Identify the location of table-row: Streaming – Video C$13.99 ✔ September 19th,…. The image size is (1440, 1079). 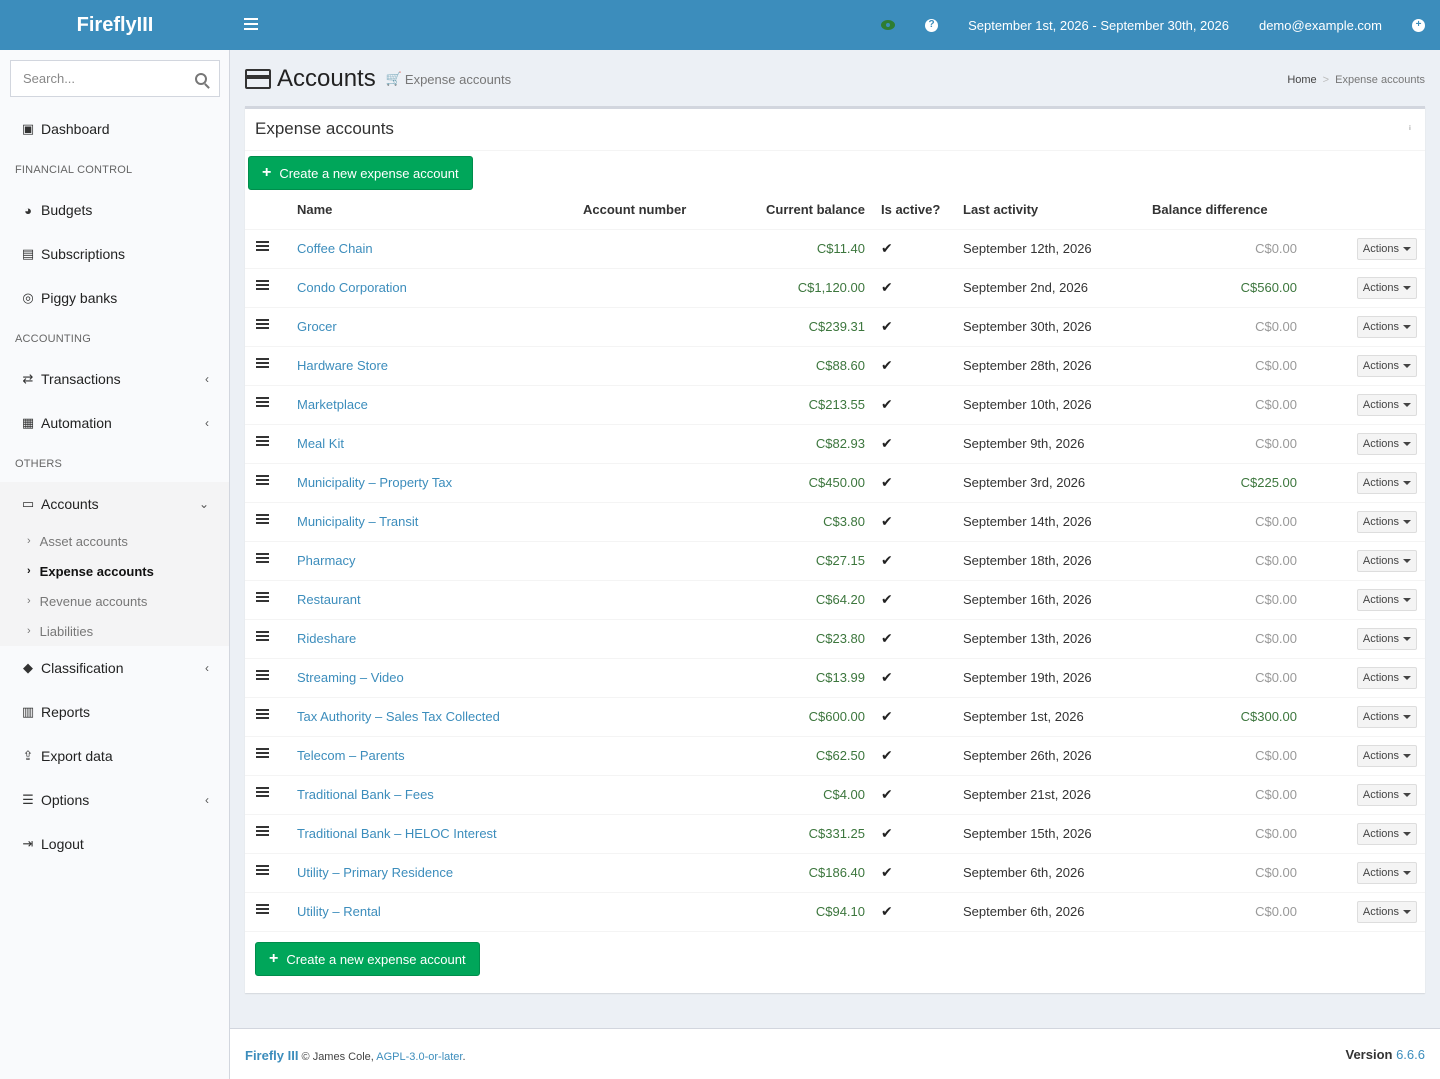
(835, 678).